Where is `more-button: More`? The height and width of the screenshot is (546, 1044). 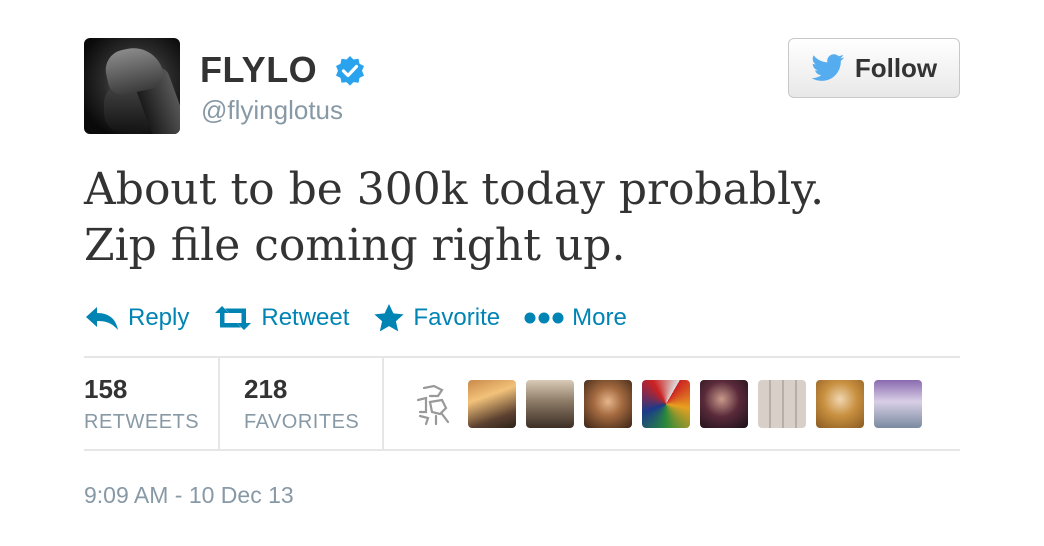 more-button: More is located at coordinates (575, 318).